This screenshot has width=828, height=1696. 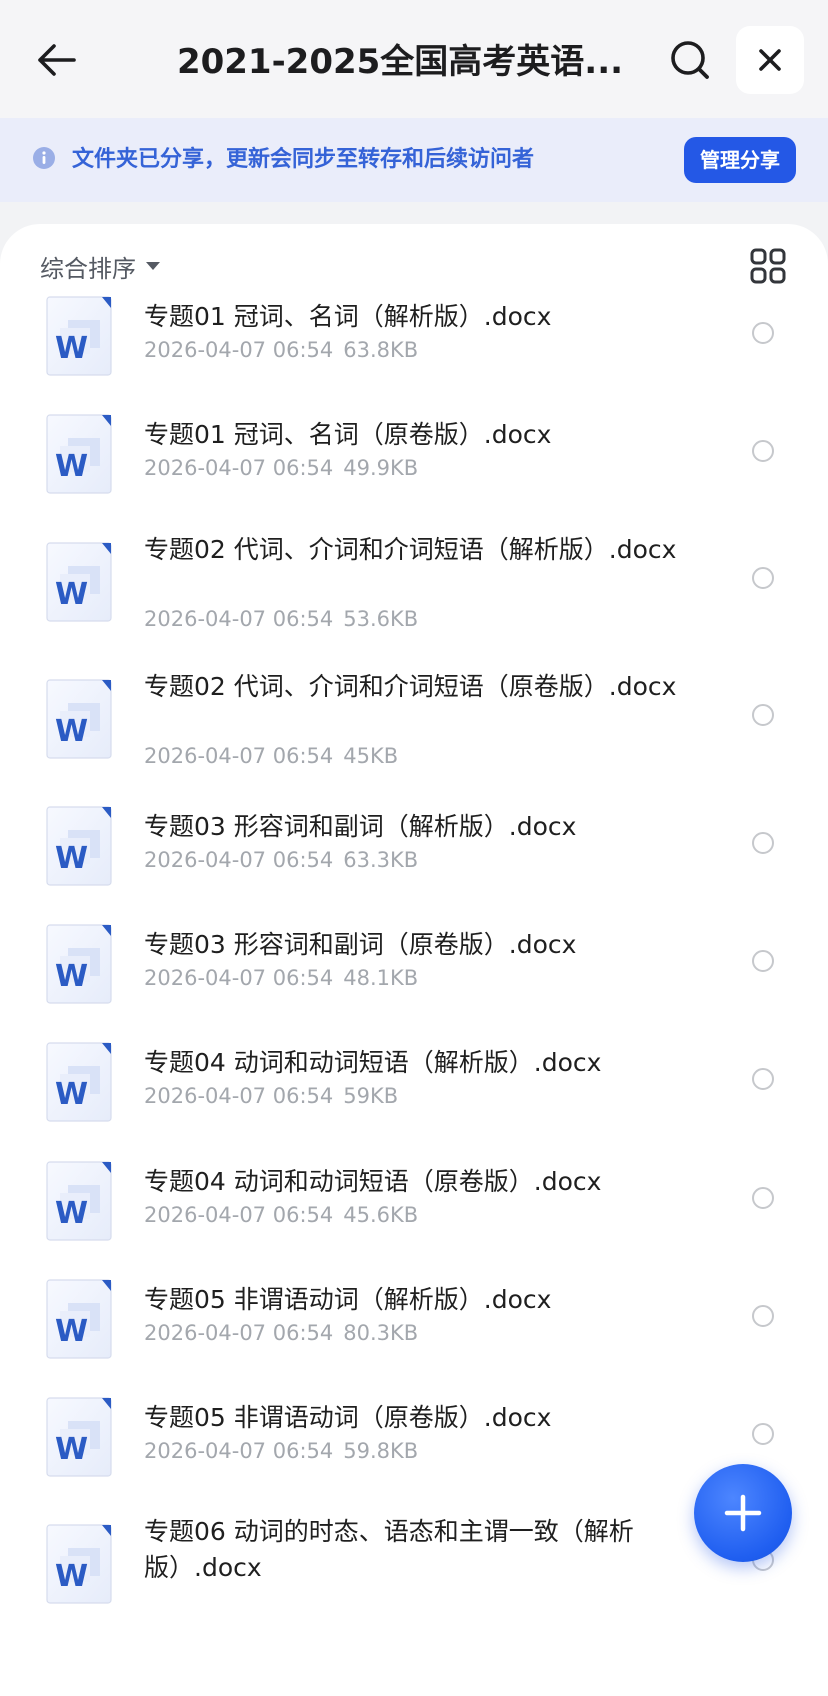 I want to click on file-meta: 2026-04-07 06:54 53.6KB, so click(x=281, y=619).